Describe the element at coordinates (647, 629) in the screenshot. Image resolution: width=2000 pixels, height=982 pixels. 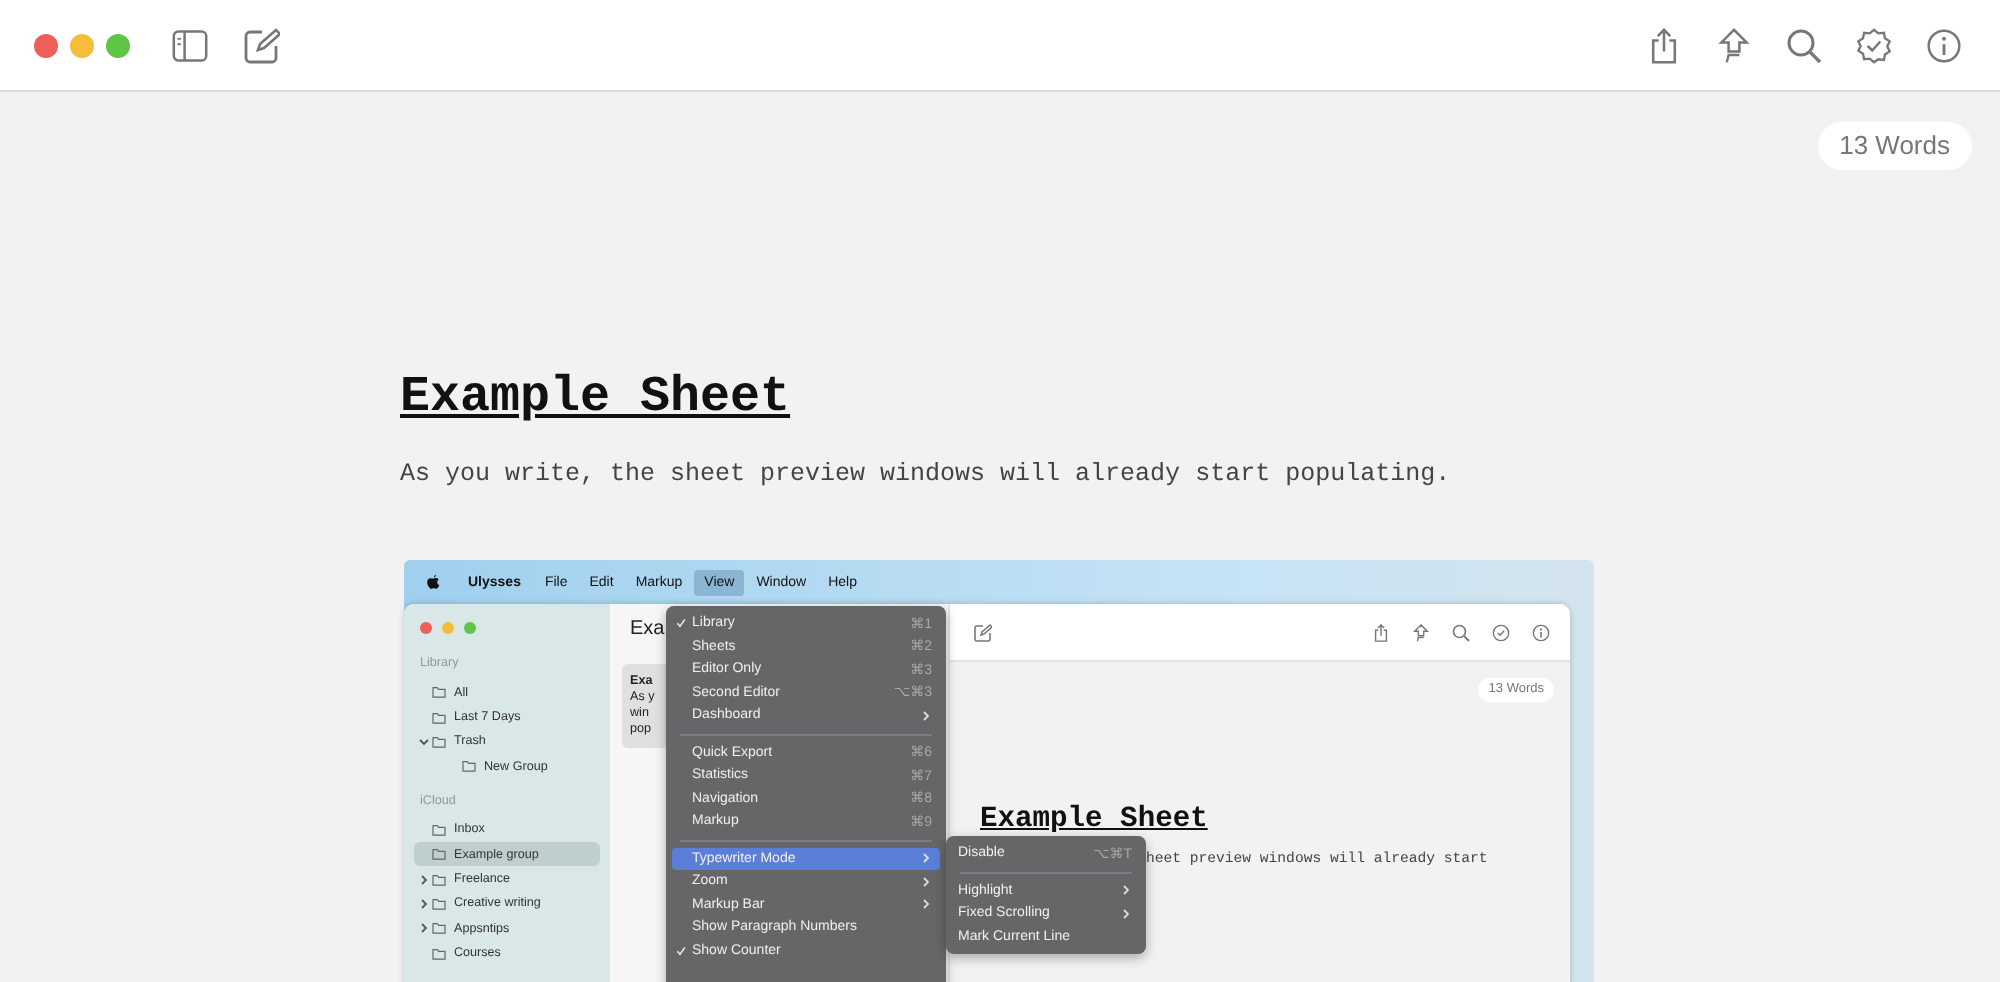
I see `sheet-list-title: Exa` at that location.